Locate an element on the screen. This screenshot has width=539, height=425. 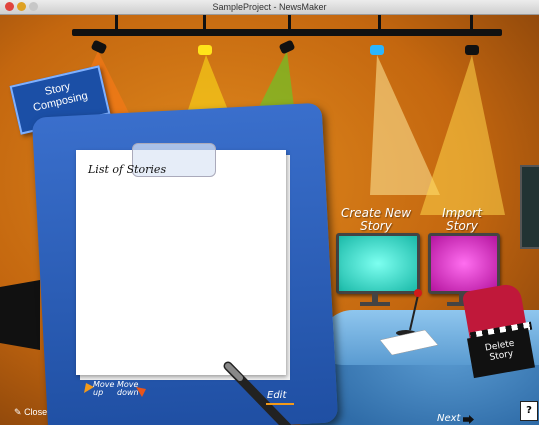
close-label: Close is located at coordinates (36, 412).